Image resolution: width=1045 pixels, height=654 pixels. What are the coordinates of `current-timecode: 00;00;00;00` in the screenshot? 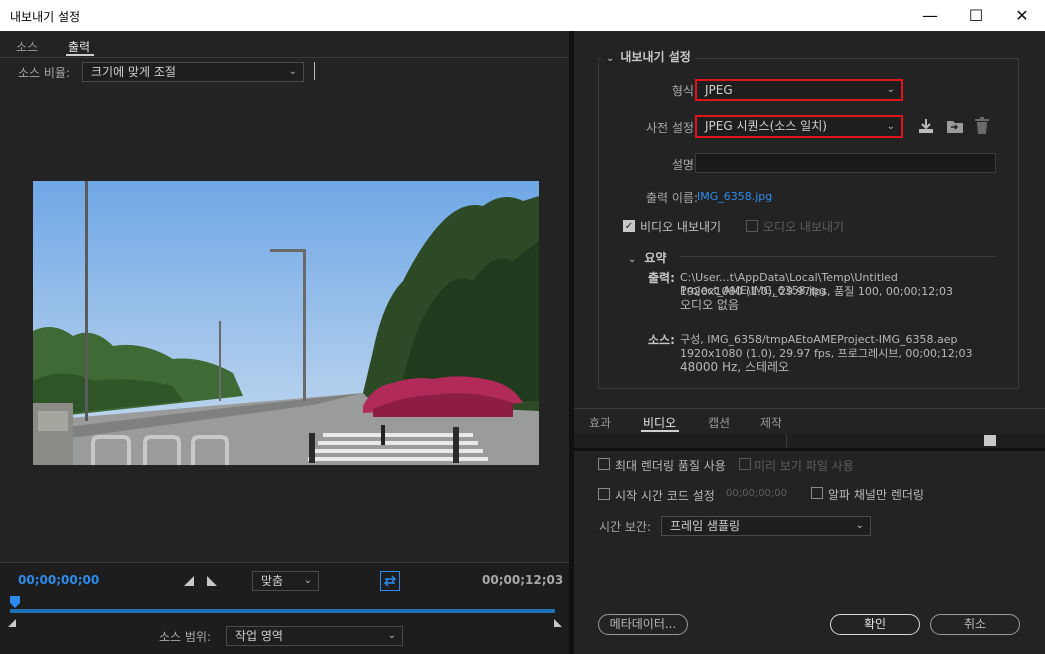 It's located at (58, 580).